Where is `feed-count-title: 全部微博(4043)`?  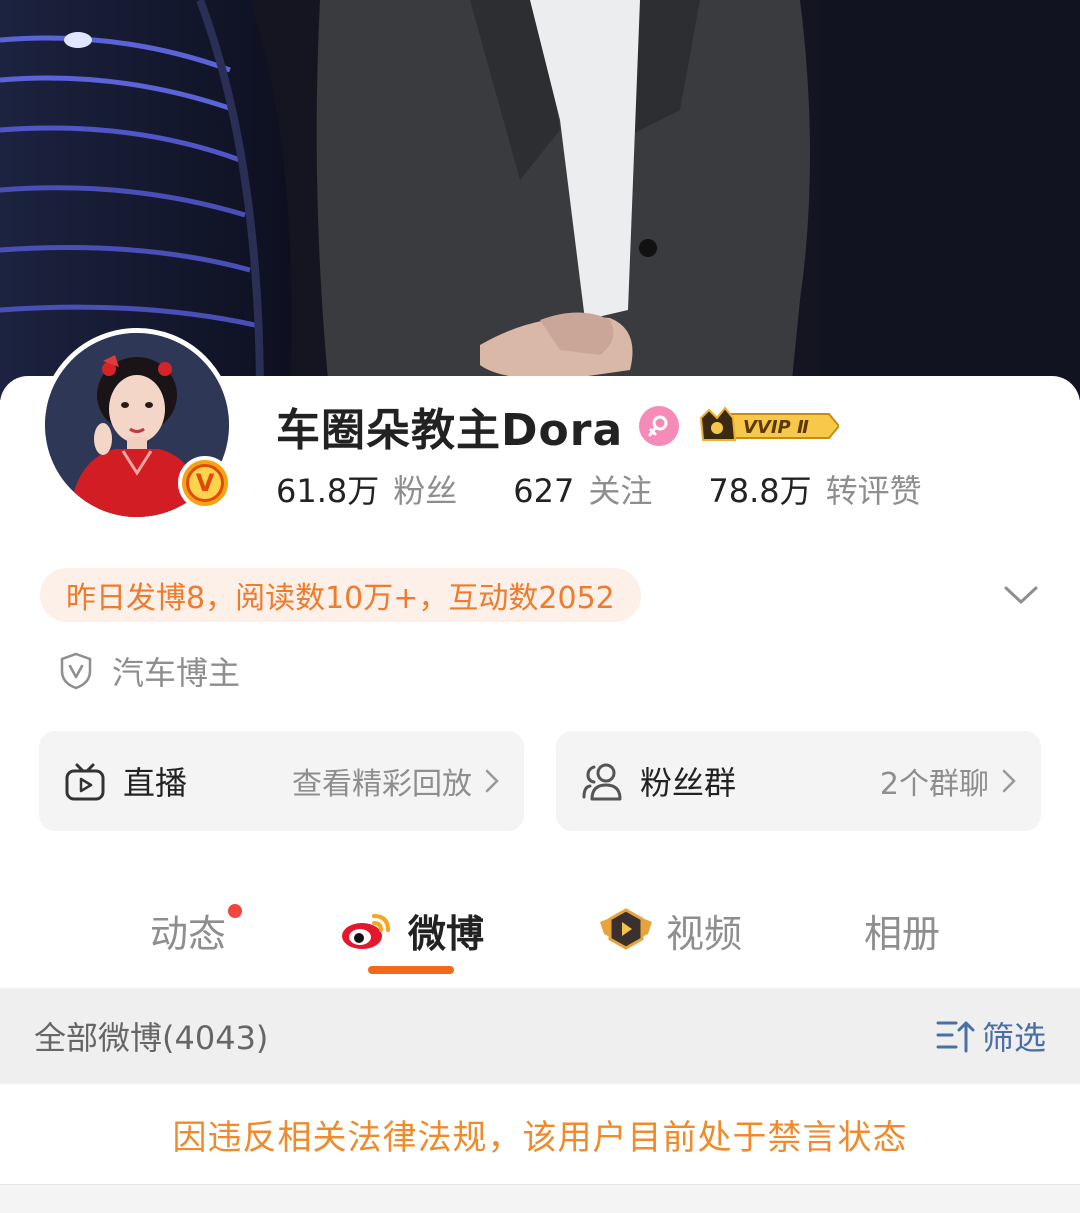
feed-count-title: 全部微博(4043) is located at coordinates (151, 1038).